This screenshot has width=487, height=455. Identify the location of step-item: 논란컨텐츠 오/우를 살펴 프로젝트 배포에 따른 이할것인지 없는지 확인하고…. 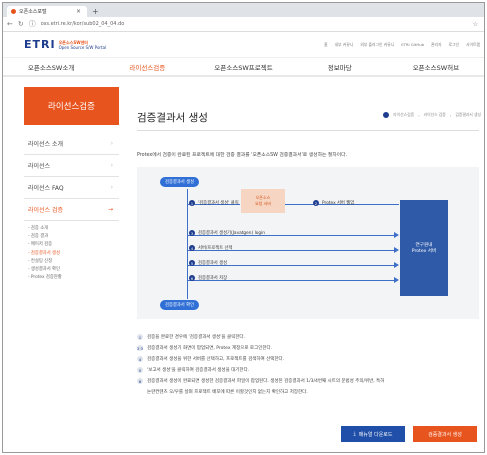
(227, 392).